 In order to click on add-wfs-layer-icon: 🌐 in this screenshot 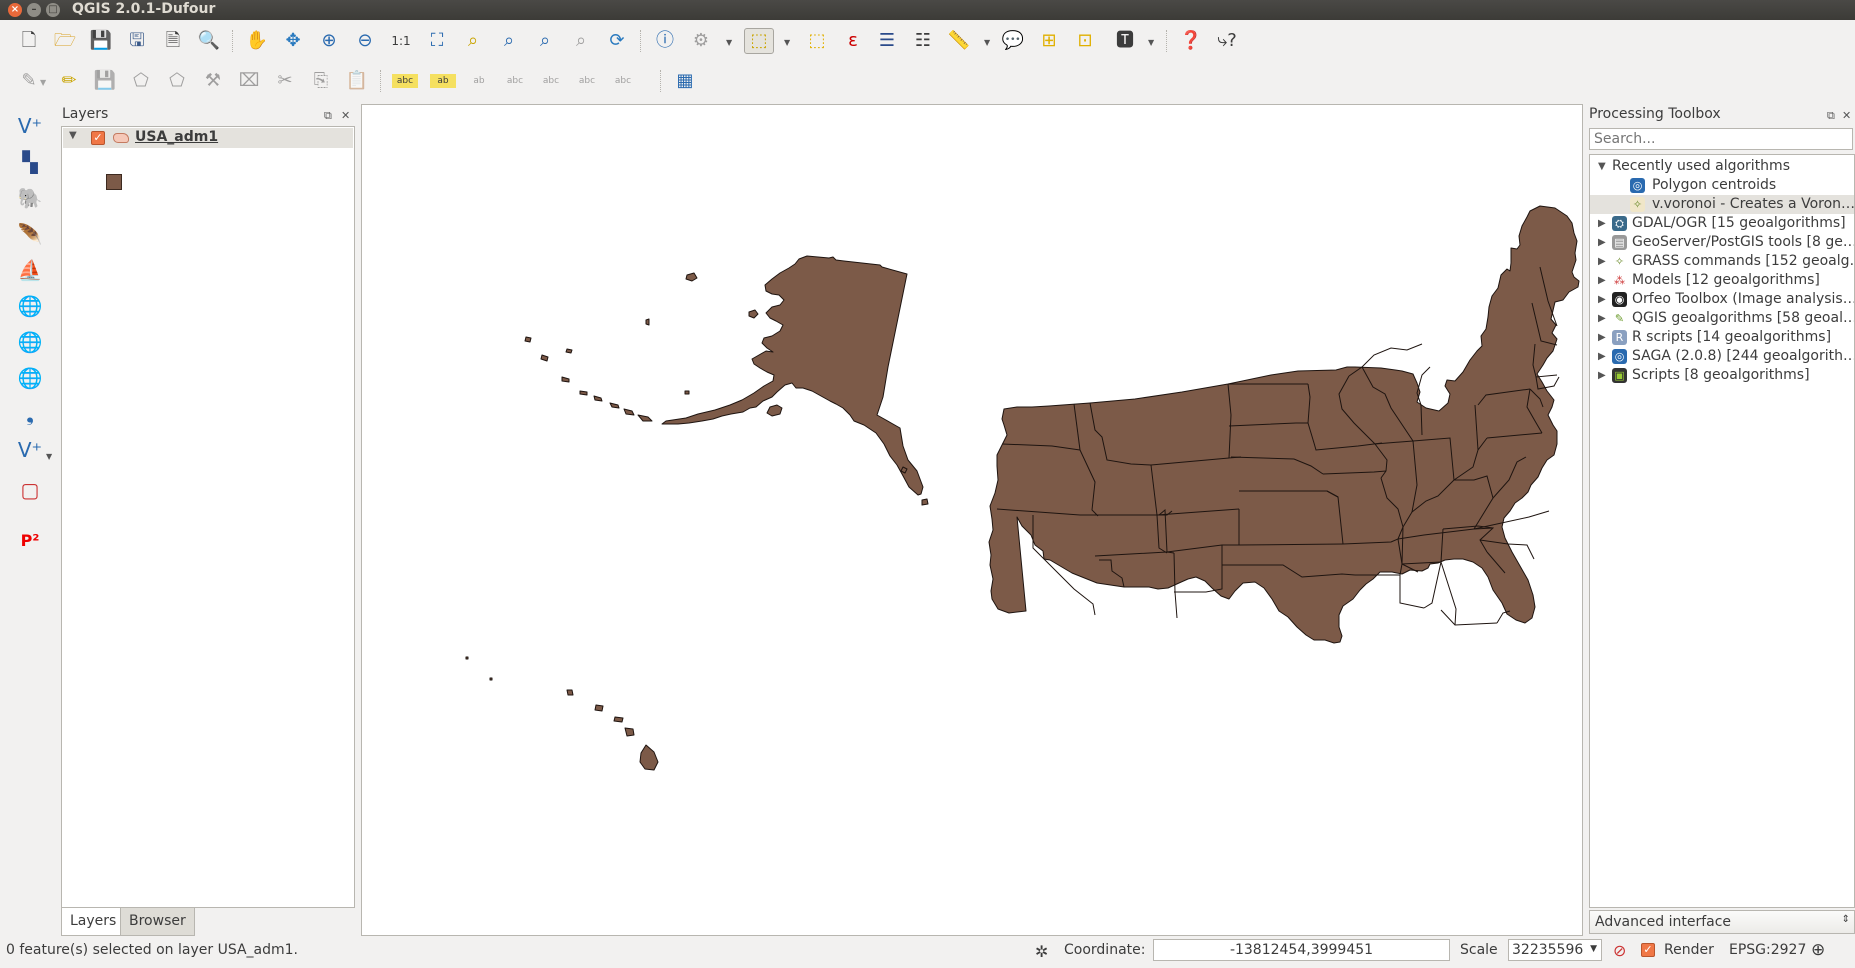, I will do `click(30, 378)`.